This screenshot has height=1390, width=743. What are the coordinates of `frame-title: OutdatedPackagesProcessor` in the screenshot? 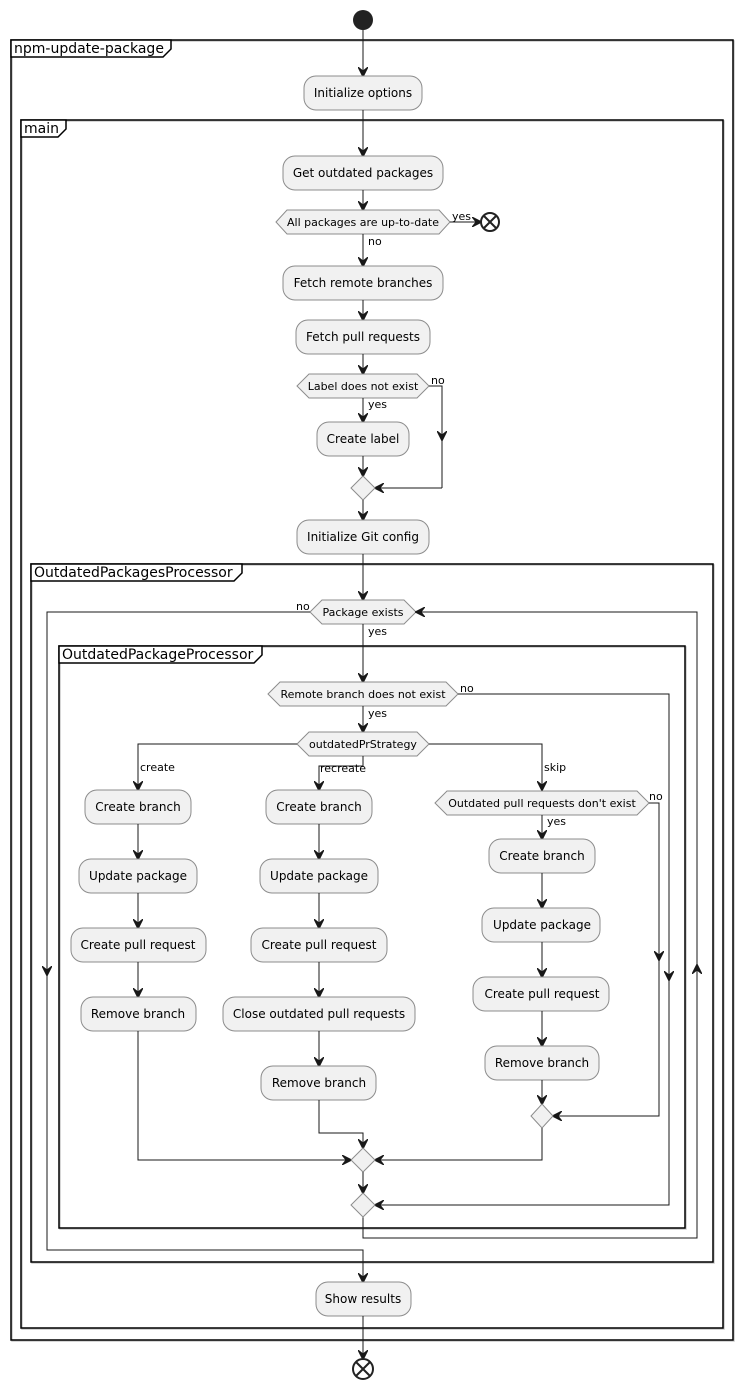 It's located at (133, 573).